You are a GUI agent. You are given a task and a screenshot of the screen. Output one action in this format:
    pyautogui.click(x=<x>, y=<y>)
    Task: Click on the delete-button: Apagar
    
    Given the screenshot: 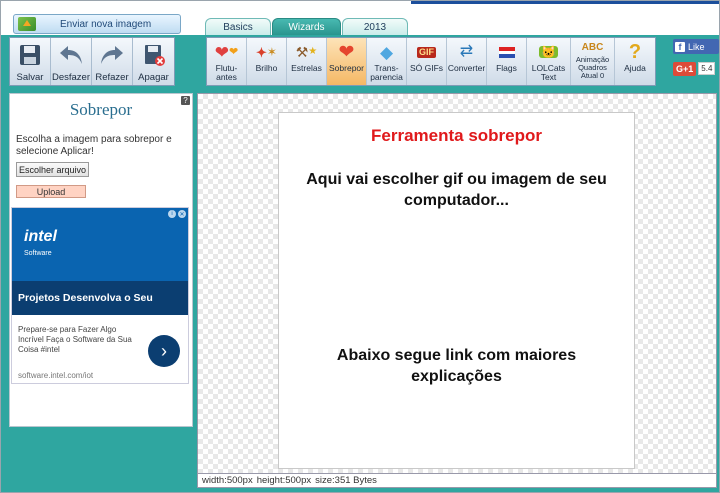 What is the action you would take?
    pyautogui.click(x=153, y=61)
    